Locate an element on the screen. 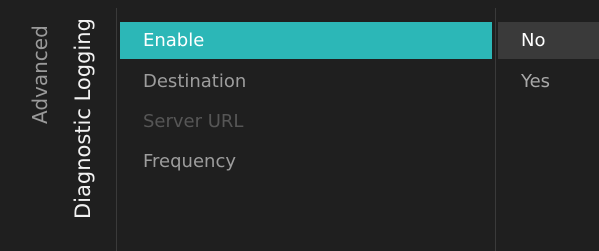  menu-item-frequency: Frequency is located at coordinates (306, 162).